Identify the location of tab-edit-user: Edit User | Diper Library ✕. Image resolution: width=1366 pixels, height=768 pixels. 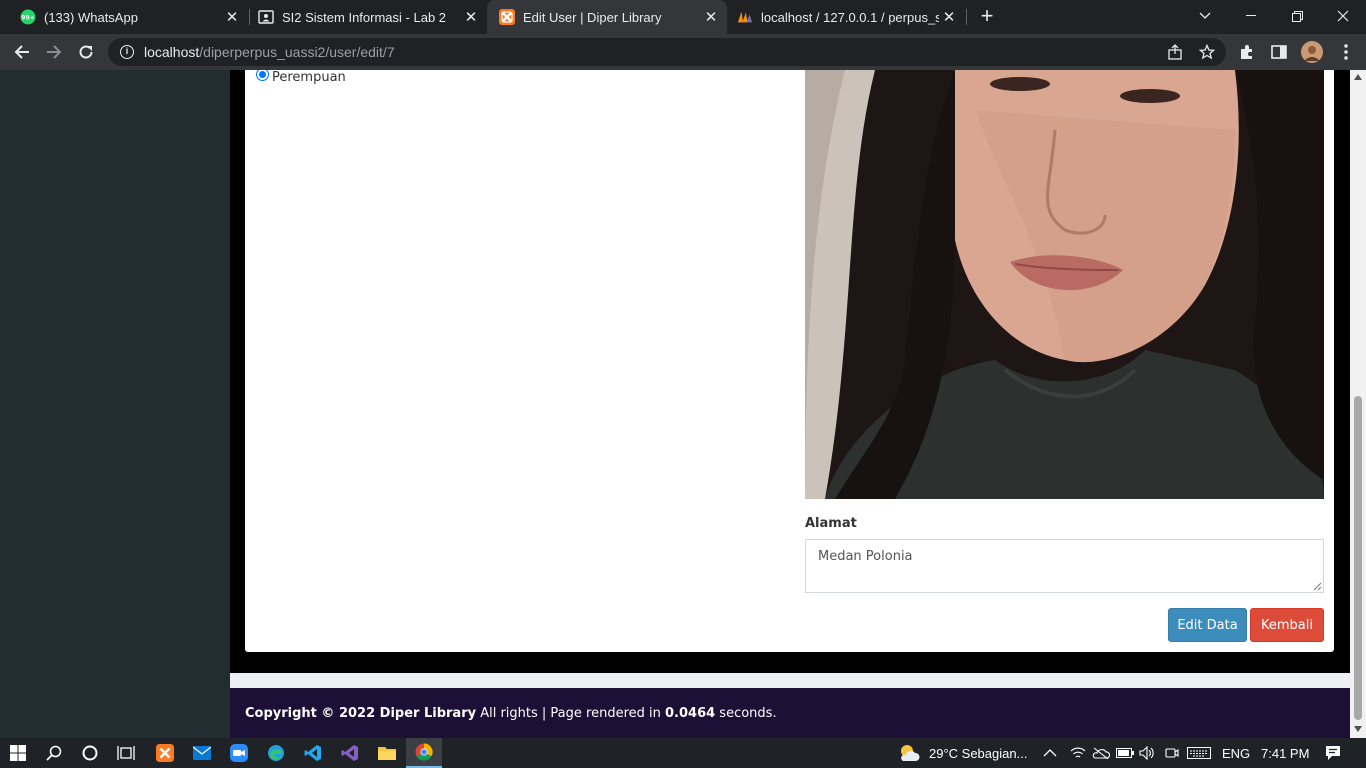
(607, 17).